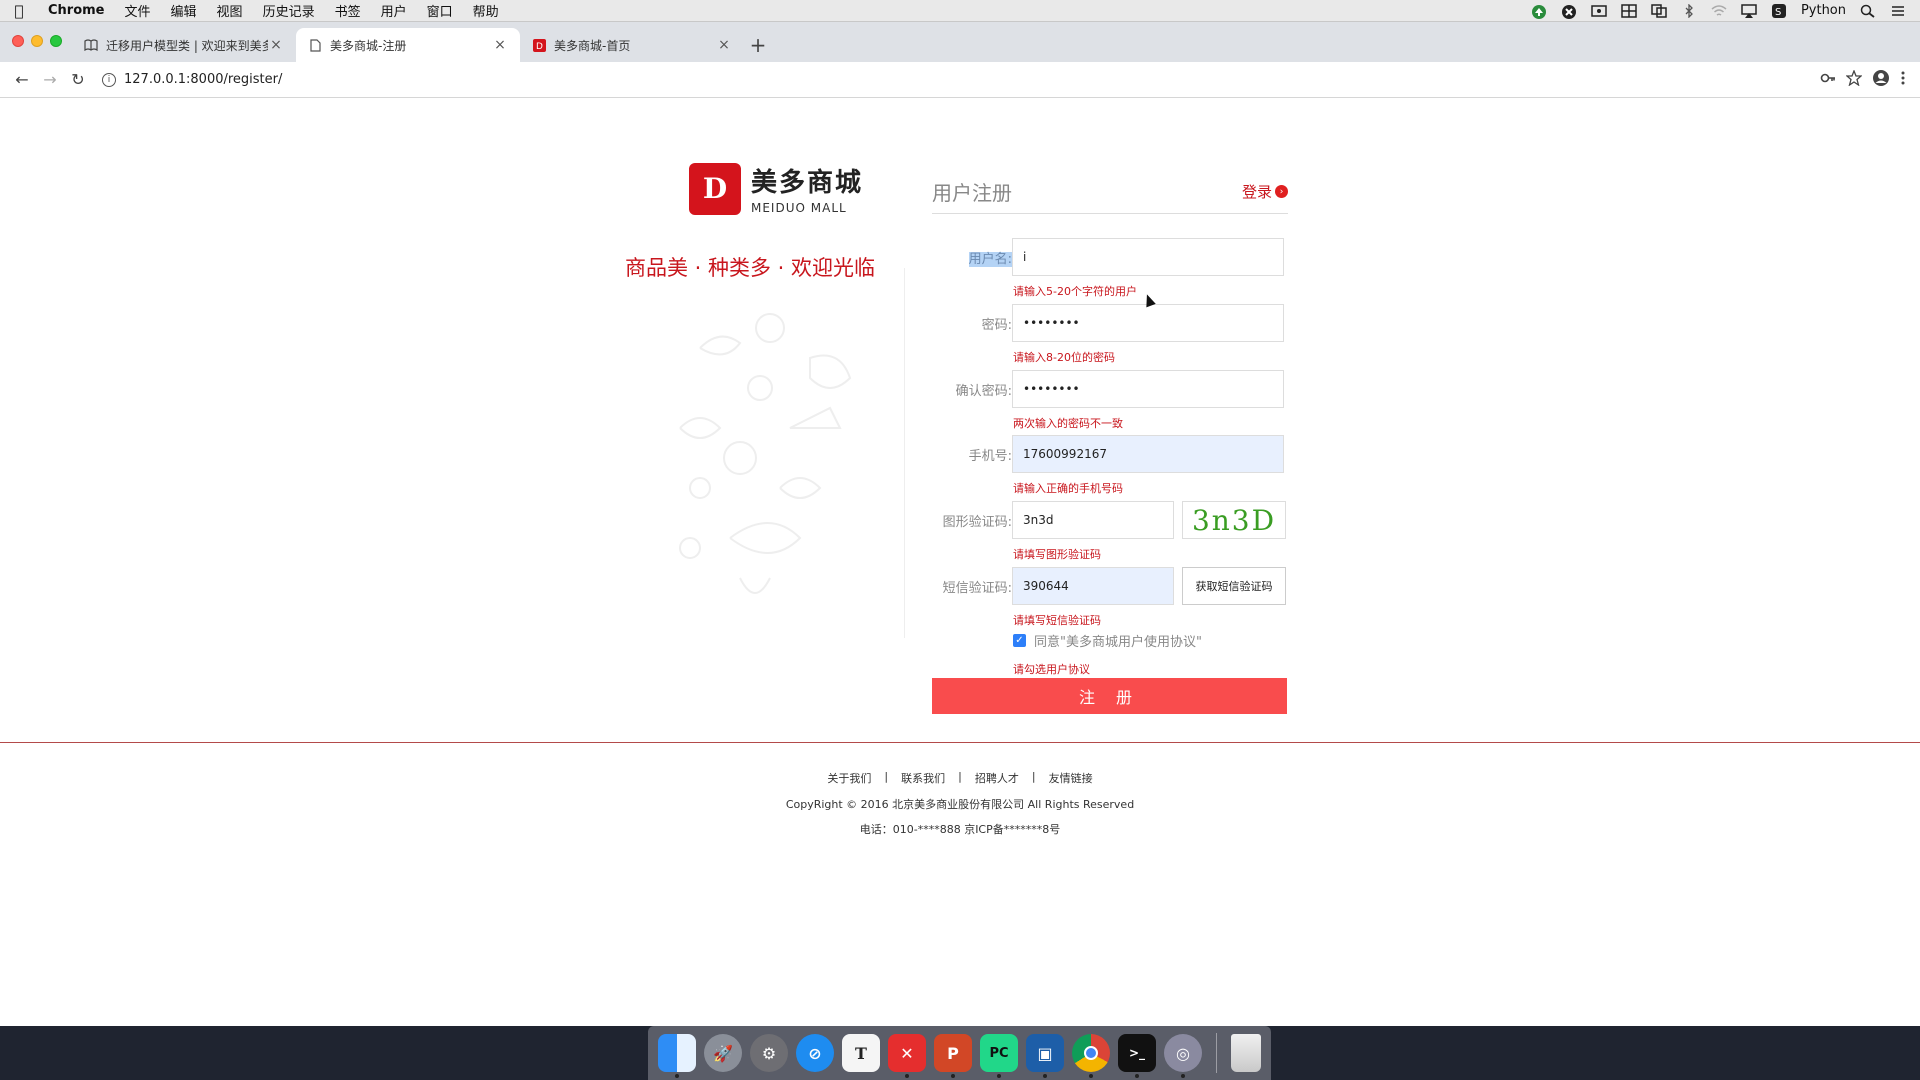 Image resolution: width=1920 pixels, height=1080 pixels. Describe the element at coordinates (1659, 10) in the screenshot. I see `copy-icon` at that location.